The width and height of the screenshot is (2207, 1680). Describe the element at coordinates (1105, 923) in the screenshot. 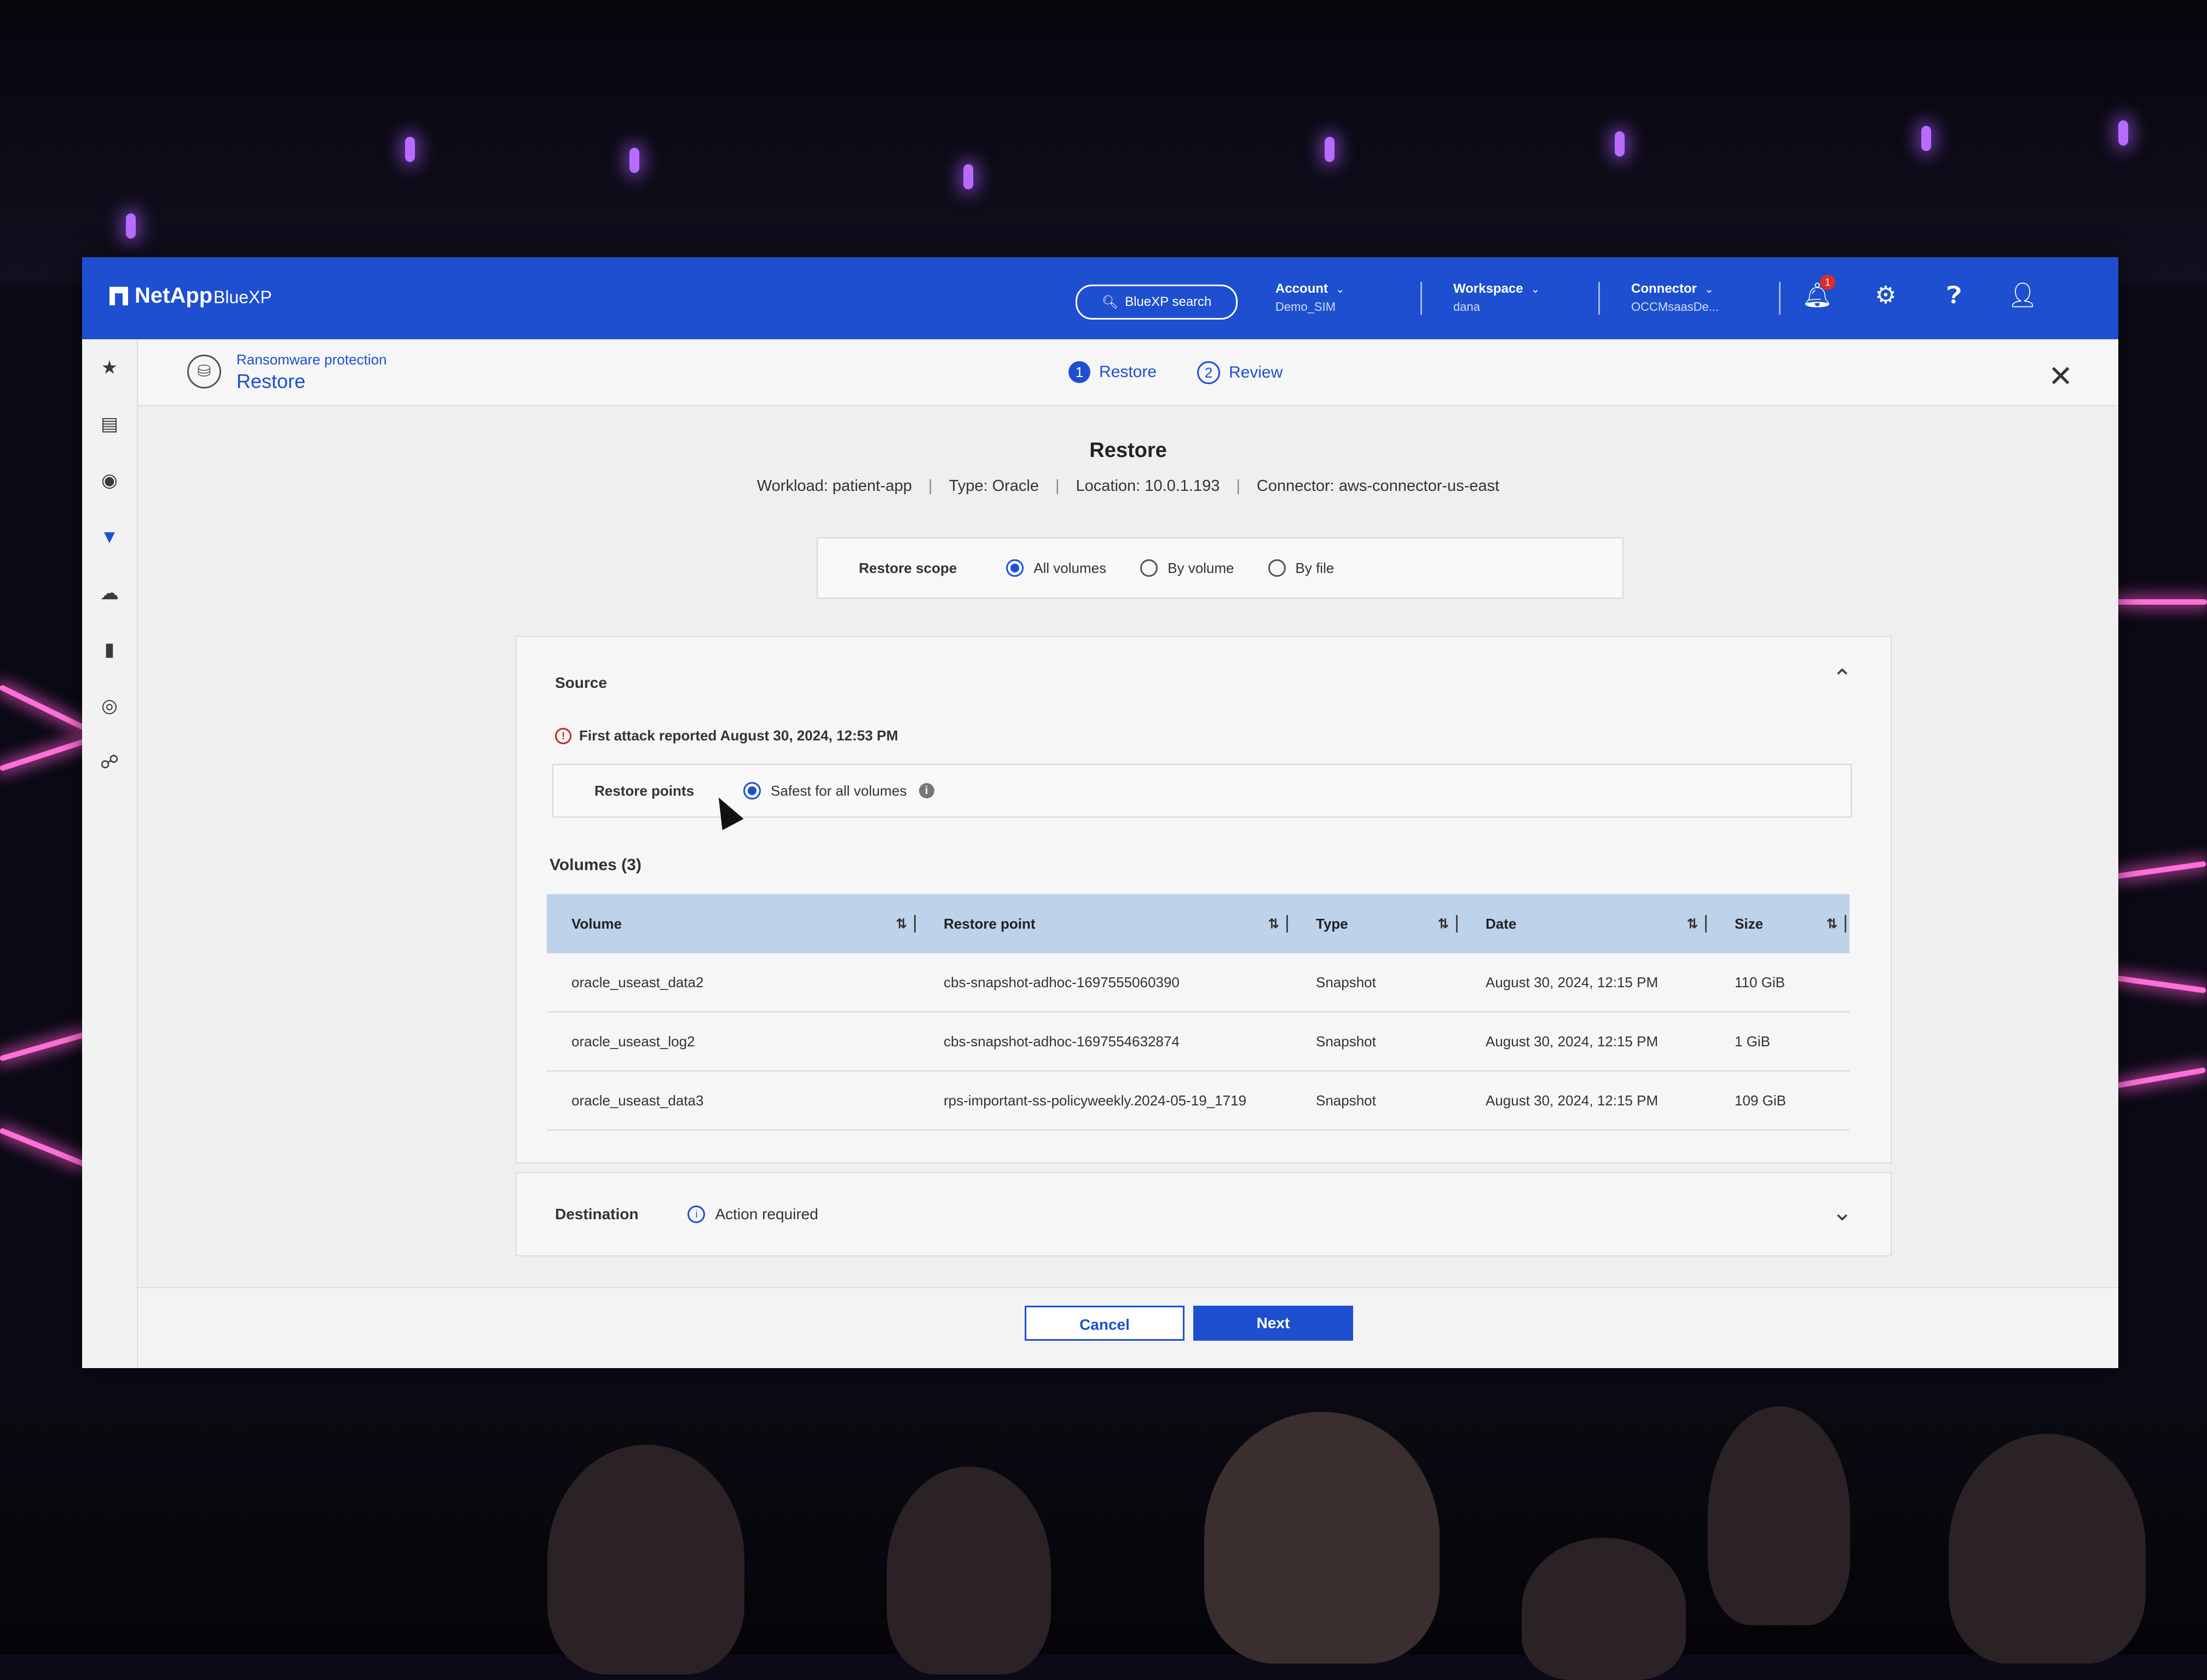

I see `column-header-restore-point: Restore point ⇅` at that location.